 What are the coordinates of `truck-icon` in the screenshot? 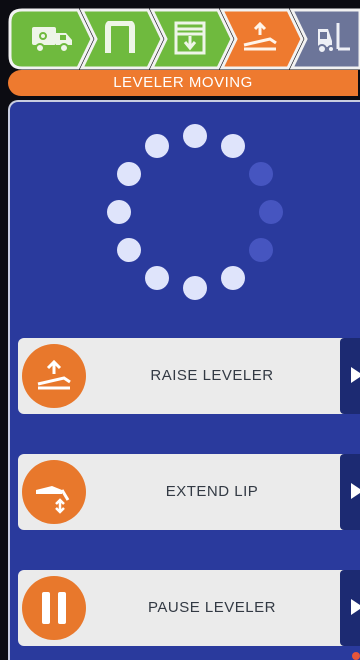 It's located at (51, 38).